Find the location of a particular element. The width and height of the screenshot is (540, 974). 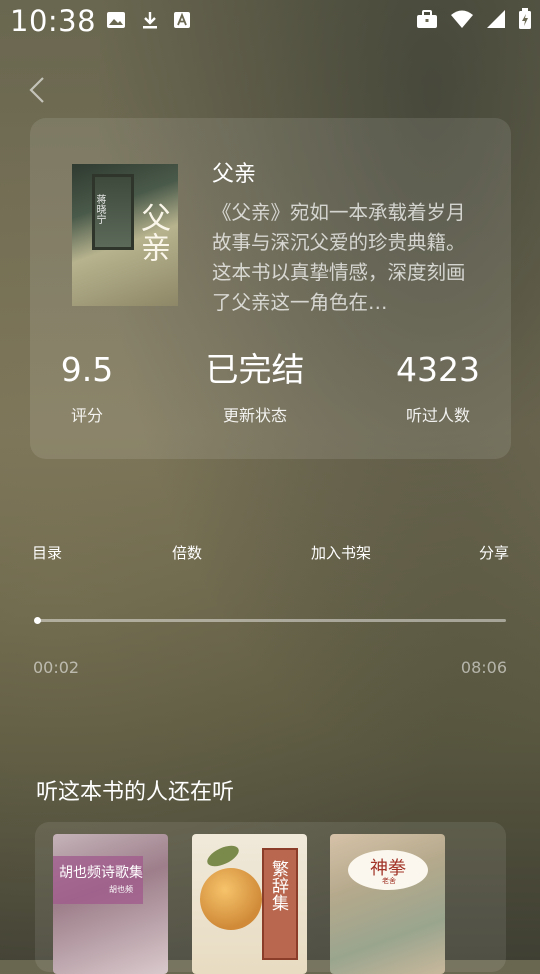

stat-status: 已完结 更新状态 is located at coordinates (255, 388).